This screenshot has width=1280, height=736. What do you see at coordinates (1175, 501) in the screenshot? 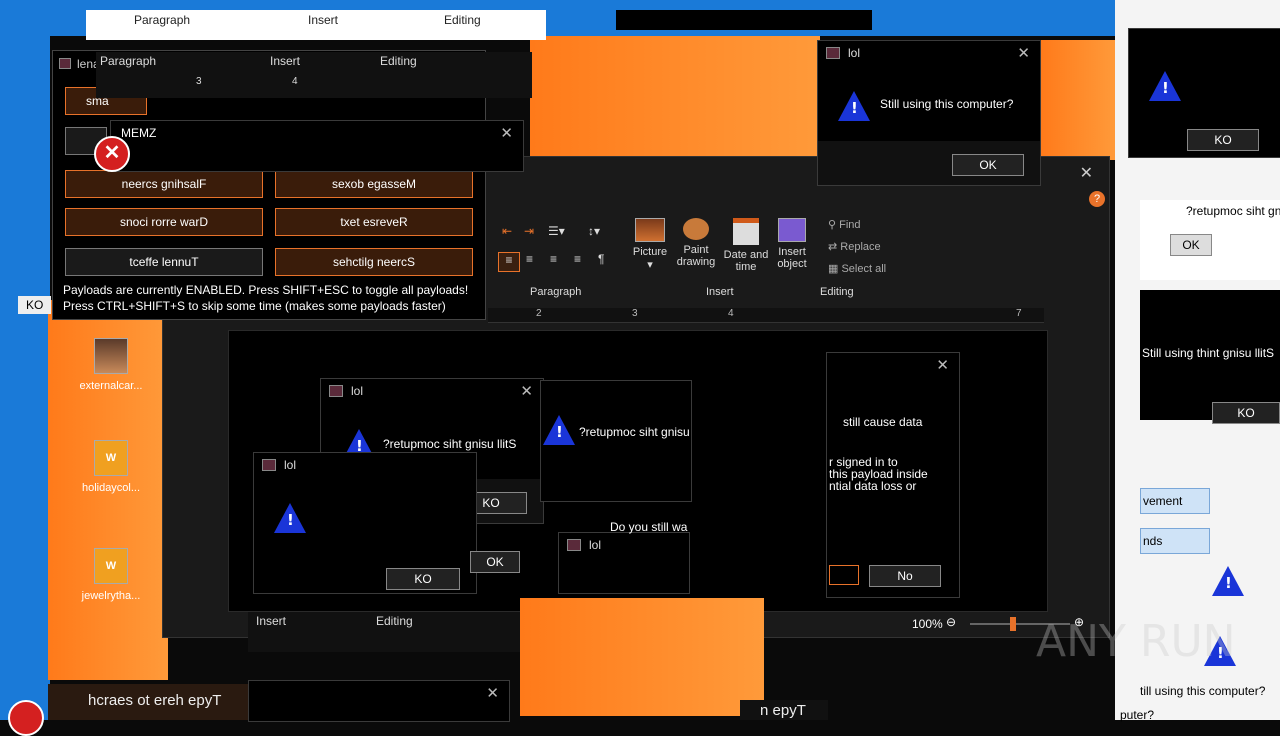
I see `list-item-vement: vement` at bounding box center [1175, 501].